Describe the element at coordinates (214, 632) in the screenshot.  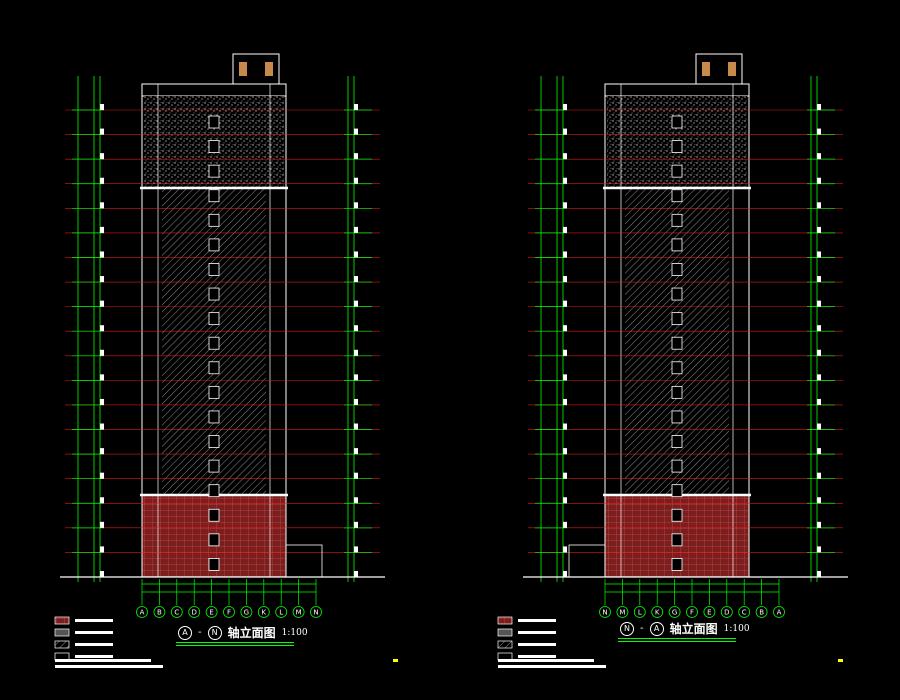
I see `axis-end-bubble: N` at that location.